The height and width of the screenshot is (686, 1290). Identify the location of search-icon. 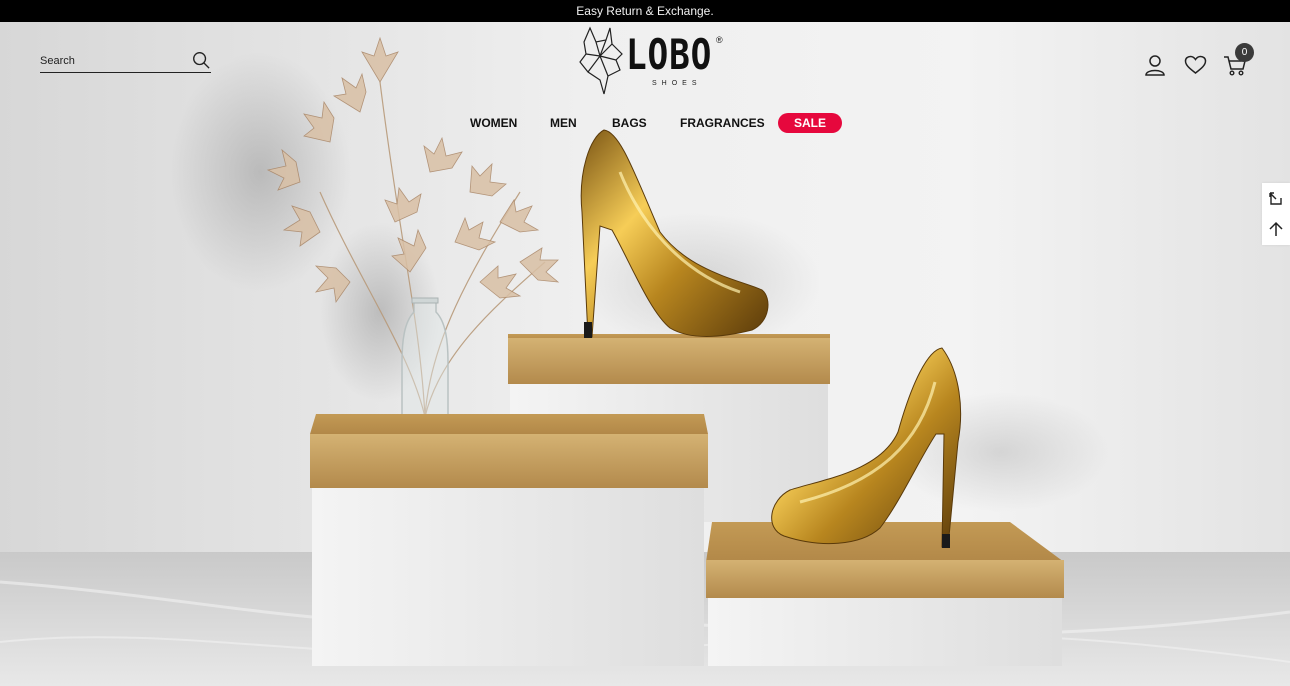
(201, 60).